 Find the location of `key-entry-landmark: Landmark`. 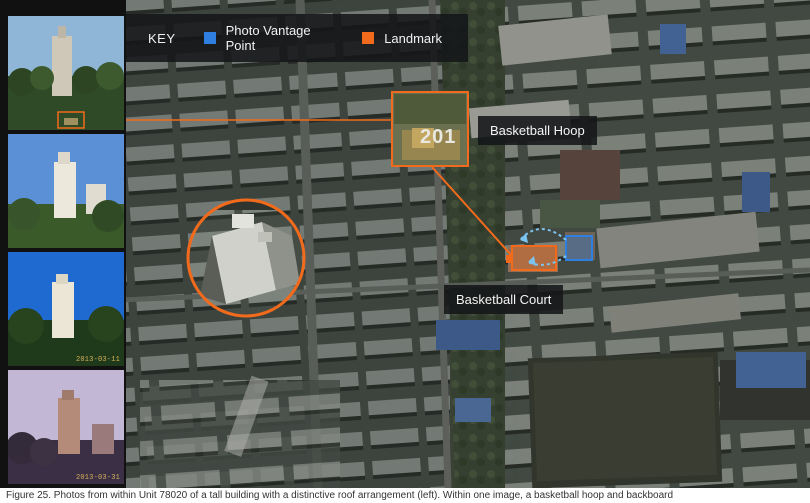

key-entry-landmark: Landmark is located at coordinates (402, 38).